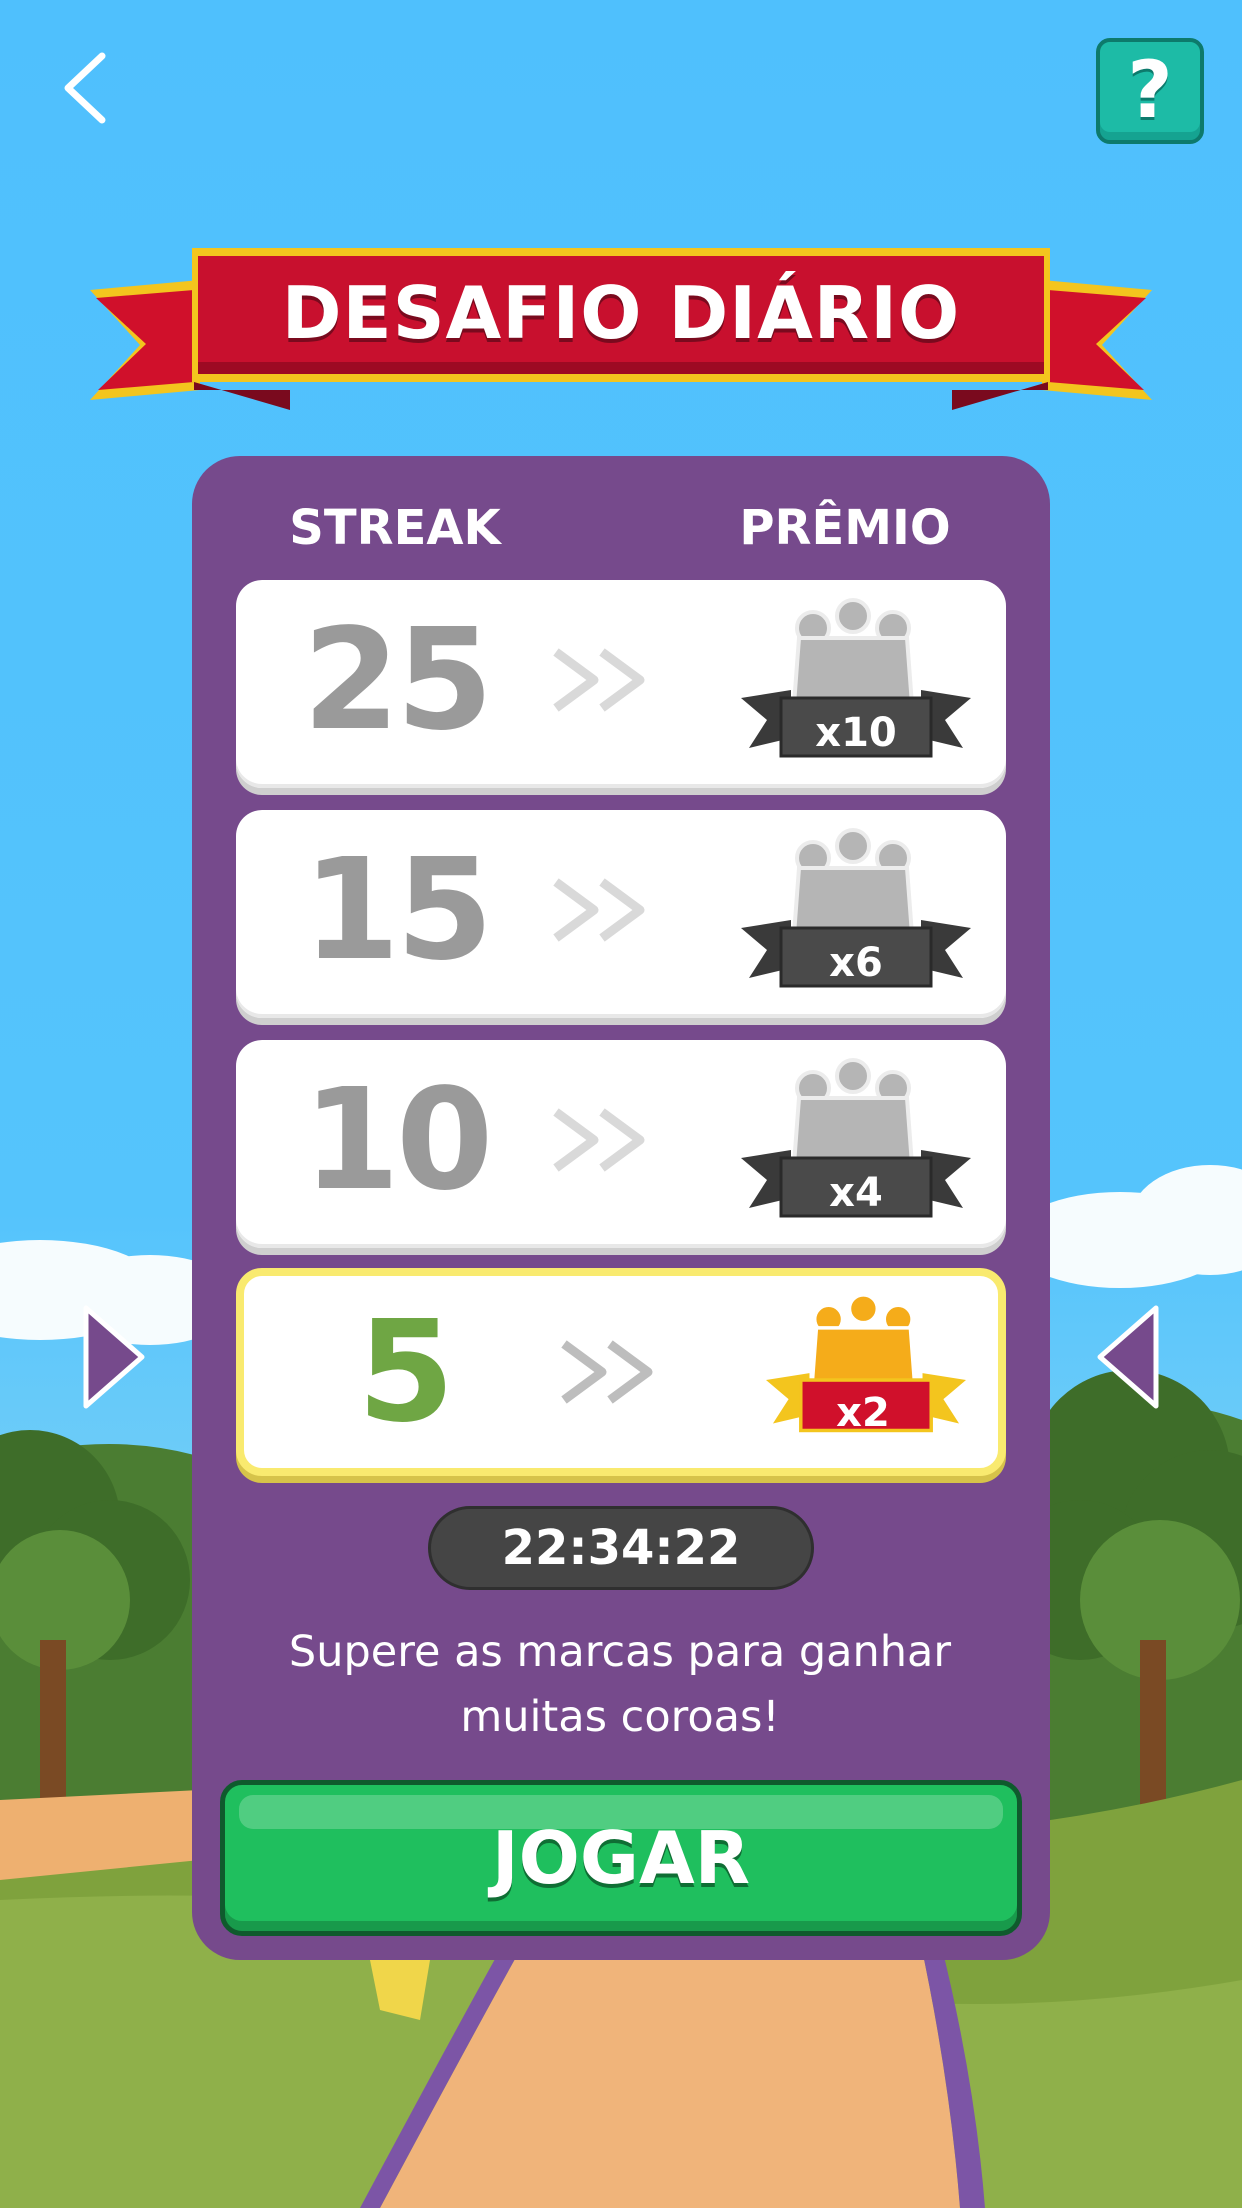  I want to click on streak-header: STREAK, so click(395, 528).